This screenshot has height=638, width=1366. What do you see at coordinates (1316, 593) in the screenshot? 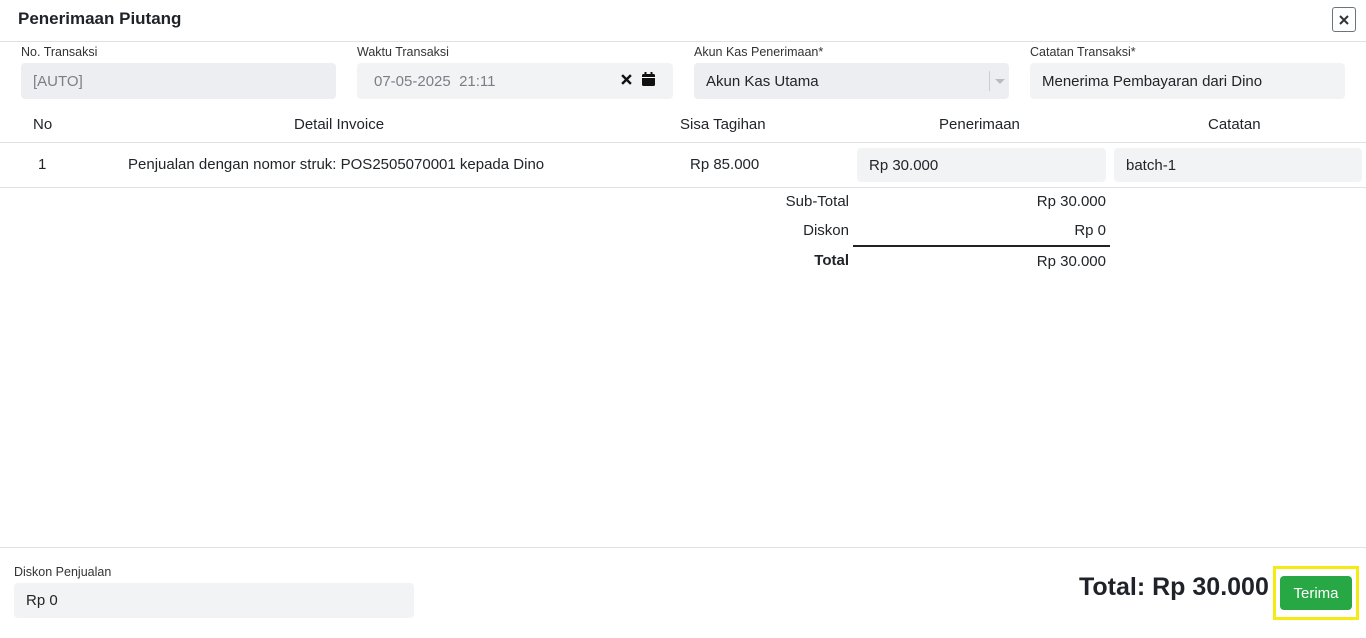
I see `terima-button: Terima` at bounding box center [1316, 593].